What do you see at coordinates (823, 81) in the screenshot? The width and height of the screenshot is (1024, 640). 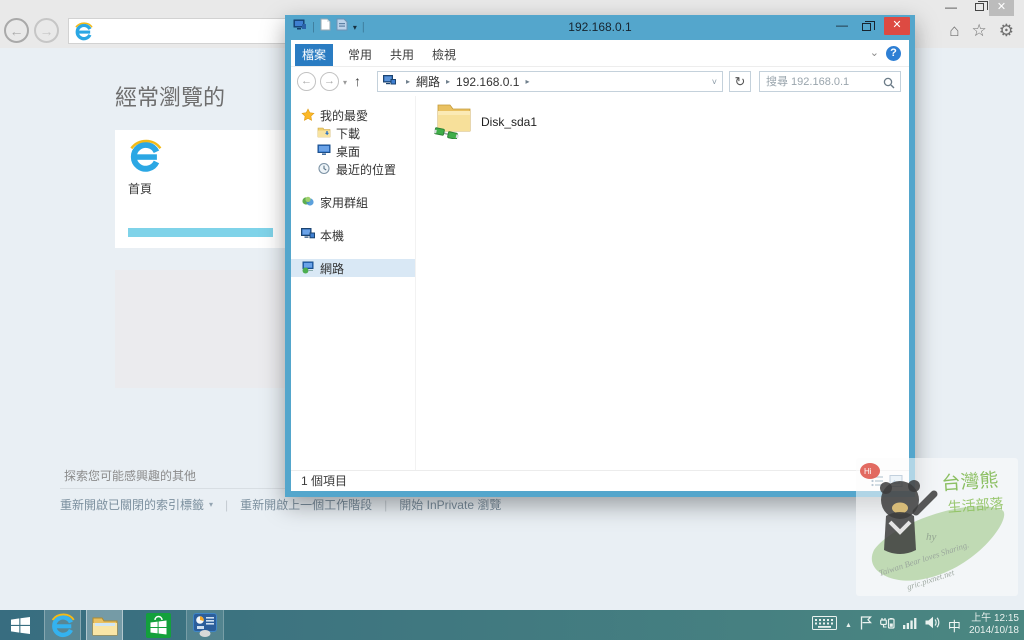 I see `search-input` at bounding box center [823, 81].